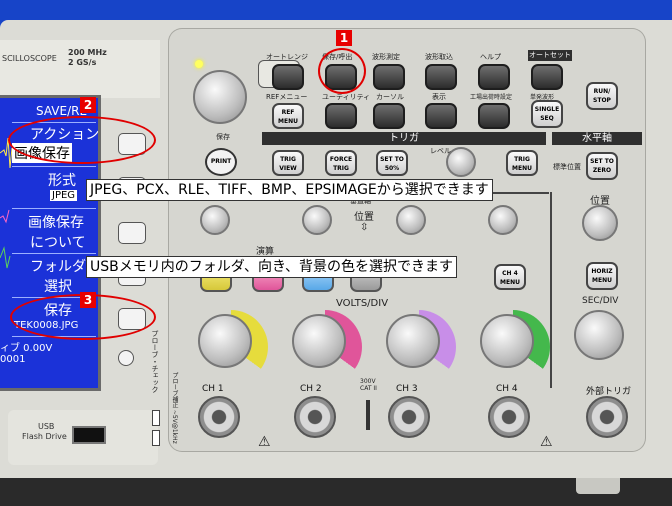  What do you see at coordinates (344, 38) in the screenshot?
I see `badge-1: 1` at bounding box center [344, 38].